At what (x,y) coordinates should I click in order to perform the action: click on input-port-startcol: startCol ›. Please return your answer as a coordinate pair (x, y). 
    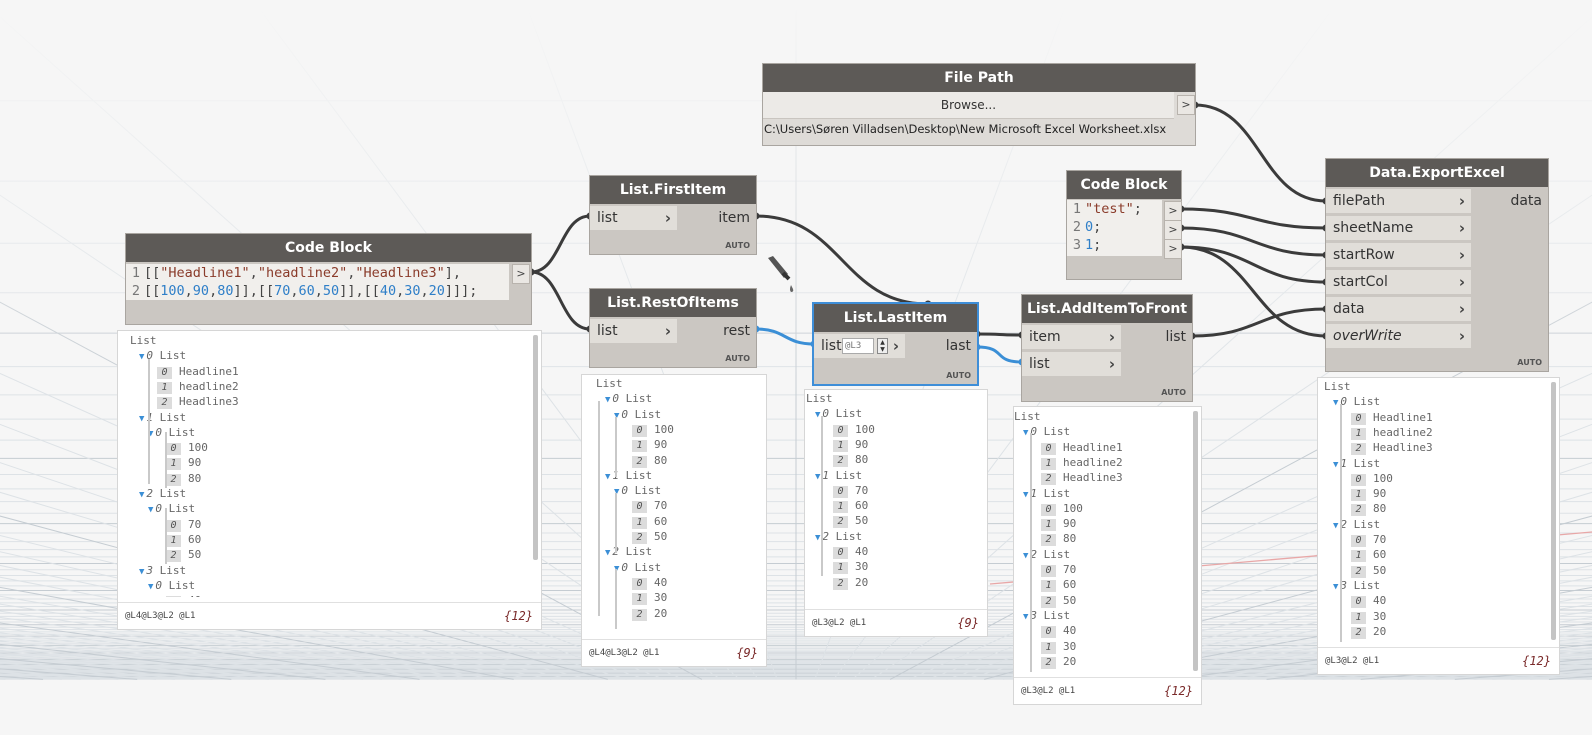
    Looking at the image, I should click on (1398, 282).